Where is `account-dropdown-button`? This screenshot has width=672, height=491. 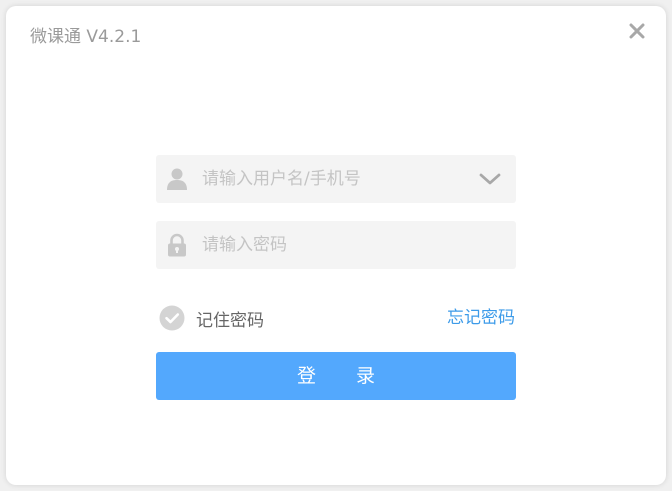
account-dropdown-button is located at coordinates (490, 179).